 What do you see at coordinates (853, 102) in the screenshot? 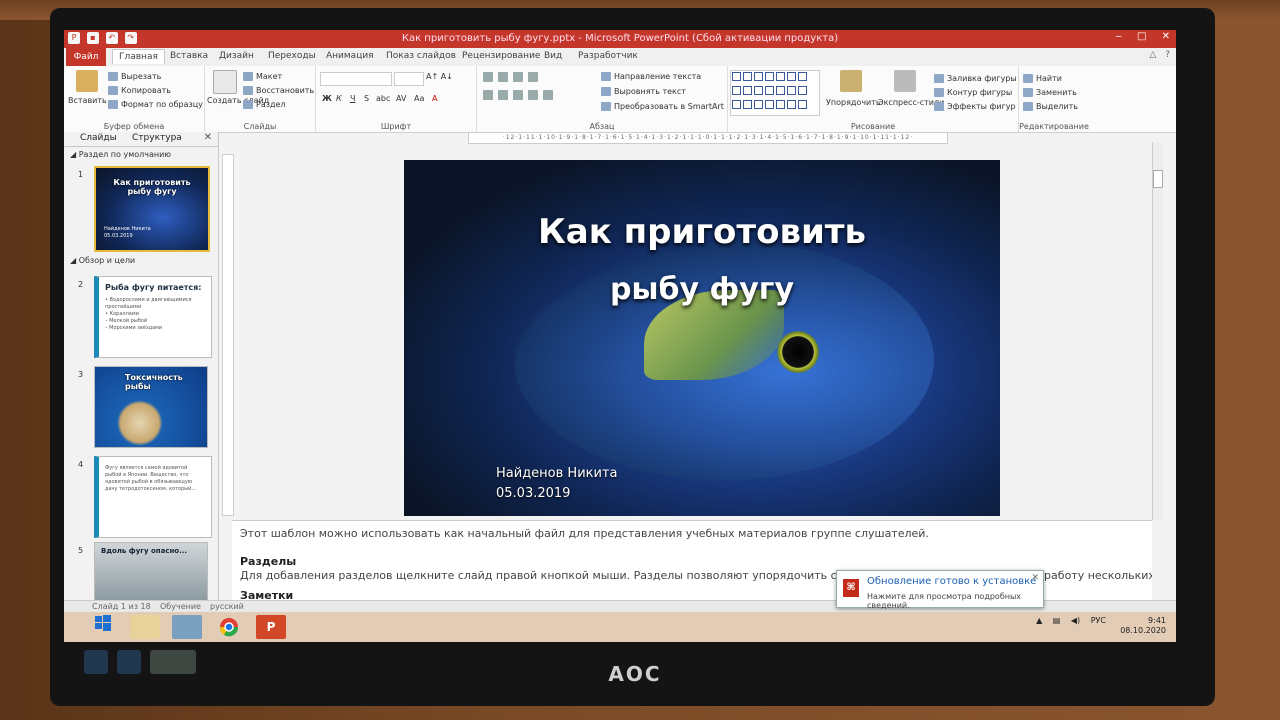
I see `arrange-button: Упорядочить` at bounding box center [853, 102].